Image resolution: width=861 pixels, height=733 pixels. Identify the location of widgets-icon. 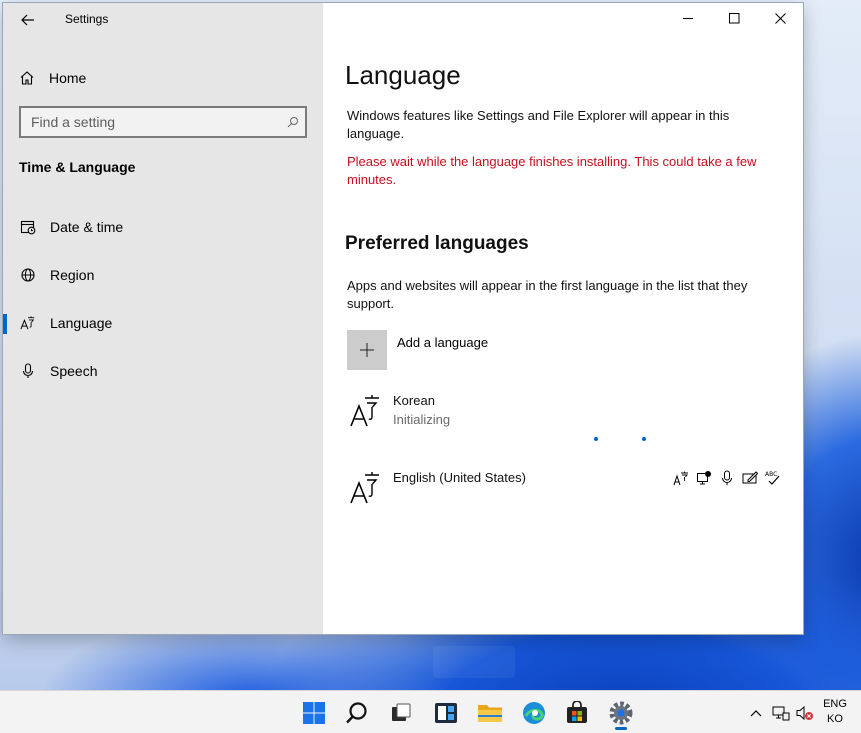
(446, 713).